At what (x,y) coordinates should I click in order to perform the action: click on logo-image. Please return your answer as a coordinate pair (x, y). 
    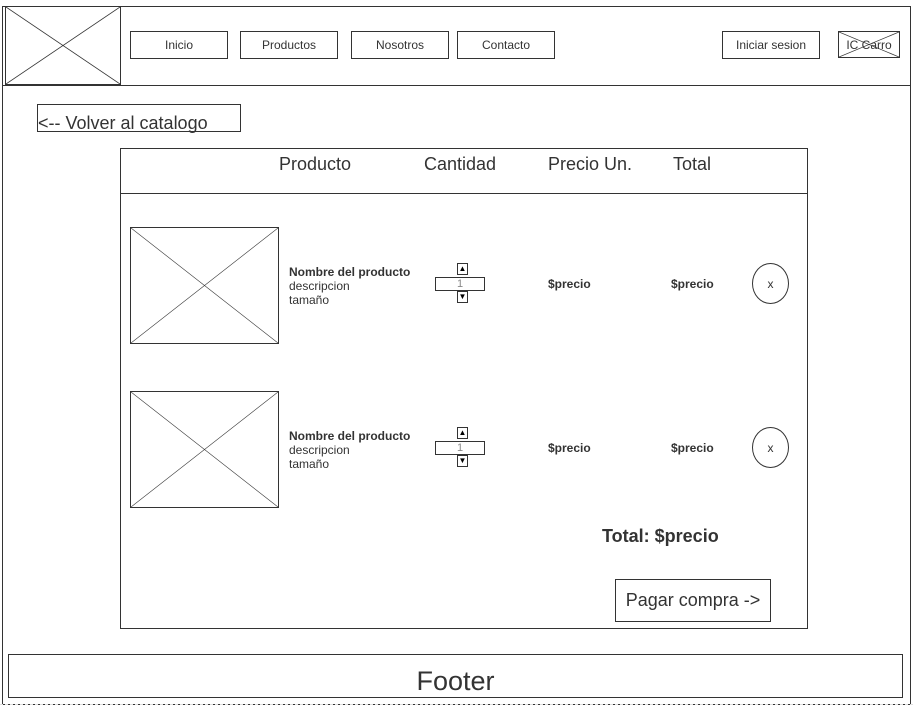
    Looking at the image, I should click on (63, 45).